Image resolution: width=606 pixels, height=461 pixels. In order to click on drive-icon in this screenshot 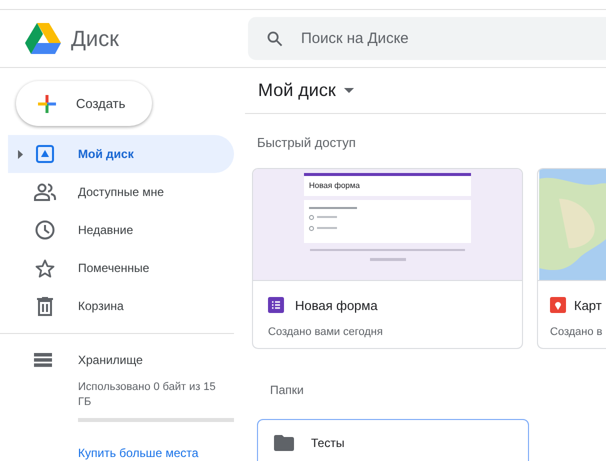, I will do `click(45, 154)`.